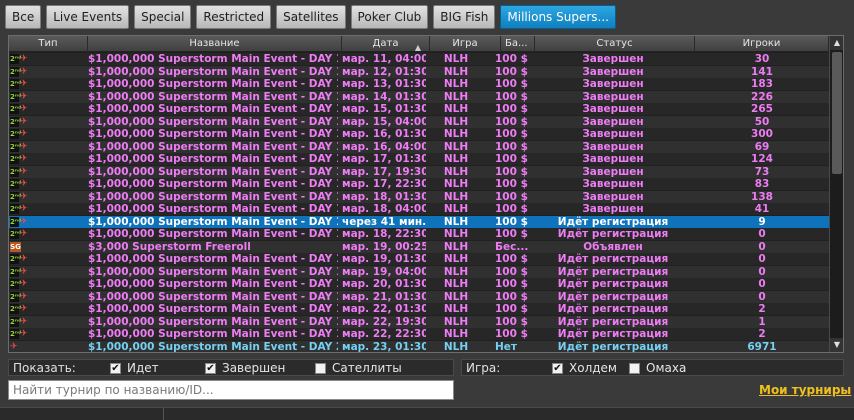 The height and width of the screenshot is (420, 854). What do you see at coordinates (389, 17) in the screenshot?
I see `tab-5: Poker Club` at bounding box center [389, 17].